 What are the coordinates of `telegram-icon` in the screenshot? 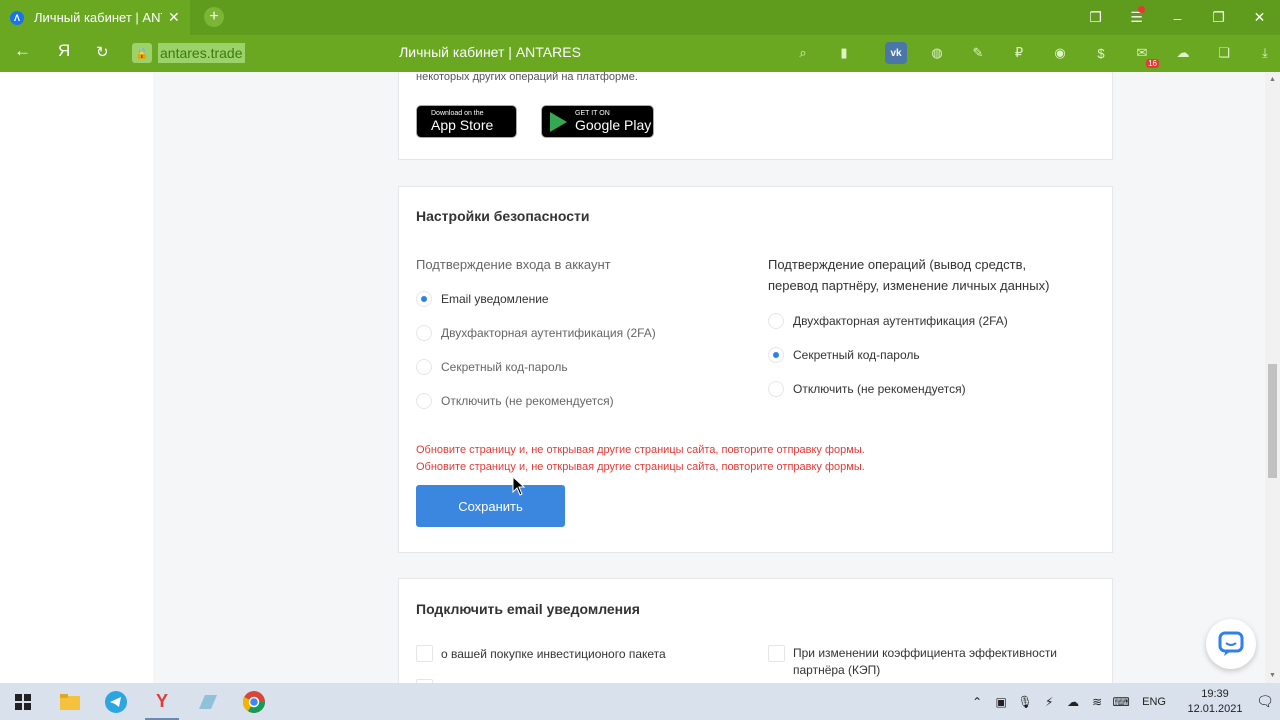 It's located at (116, 701).